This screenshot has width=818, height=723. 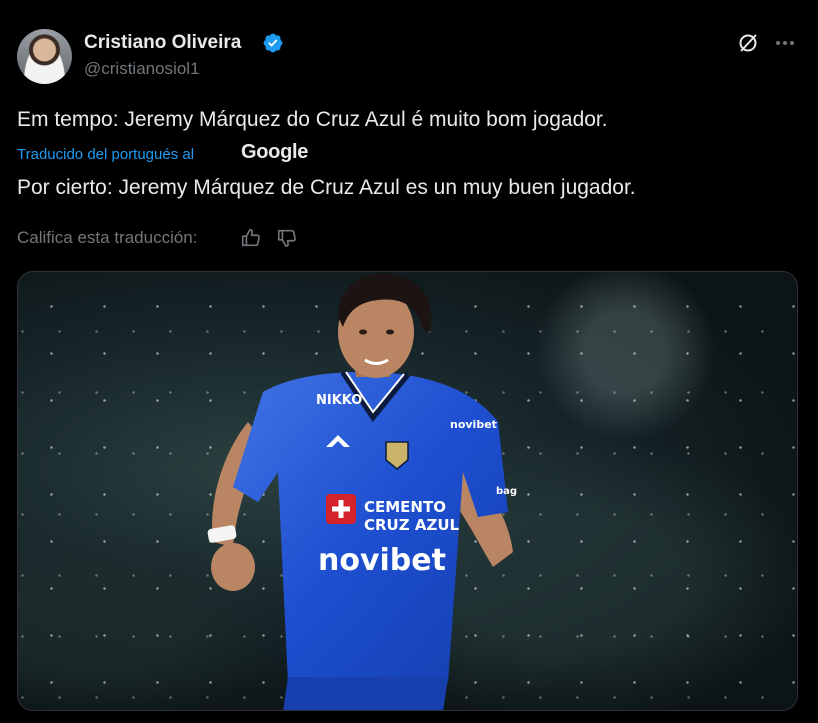 What do you see at coordinates (382, 560) in the screenshot?
I see `jersey-main-sponsor: novibet` at bounding box center [382, 560].